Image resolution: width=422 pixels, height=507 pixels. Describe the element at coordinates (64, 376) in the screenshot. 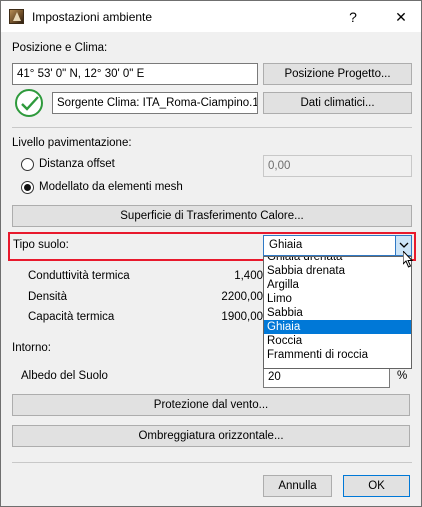

I see `albedo-label: Albedo del Suolo` at that location.